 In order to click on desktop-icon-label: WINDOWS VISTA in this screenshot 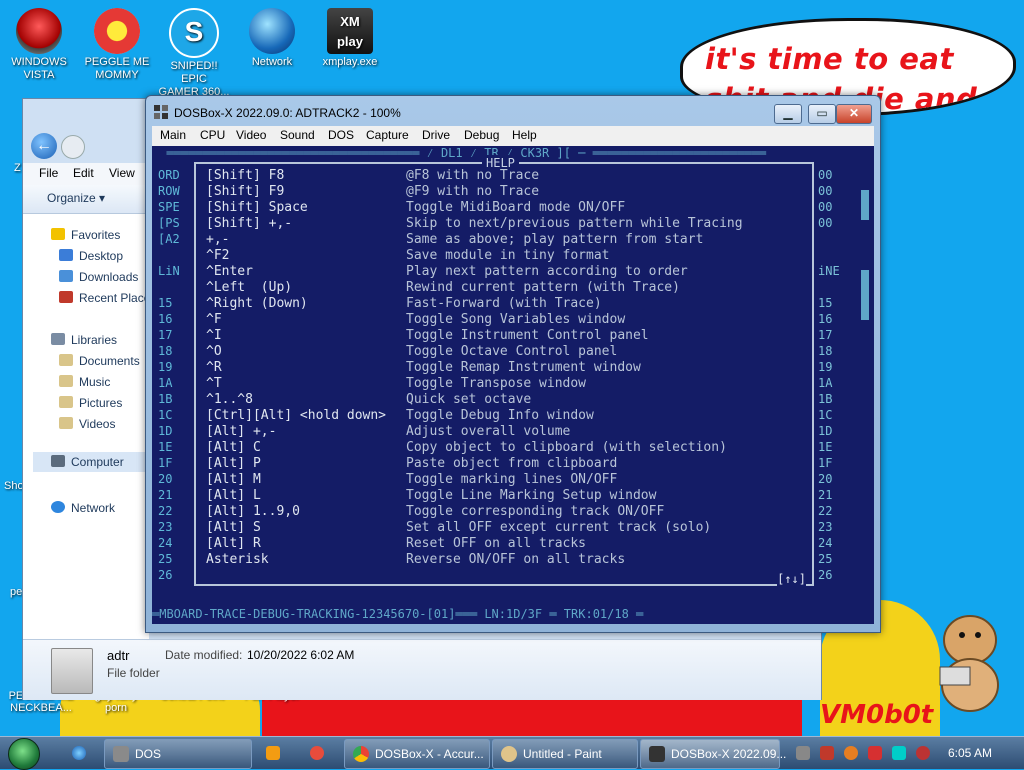, I will do `click(39, 68)`.